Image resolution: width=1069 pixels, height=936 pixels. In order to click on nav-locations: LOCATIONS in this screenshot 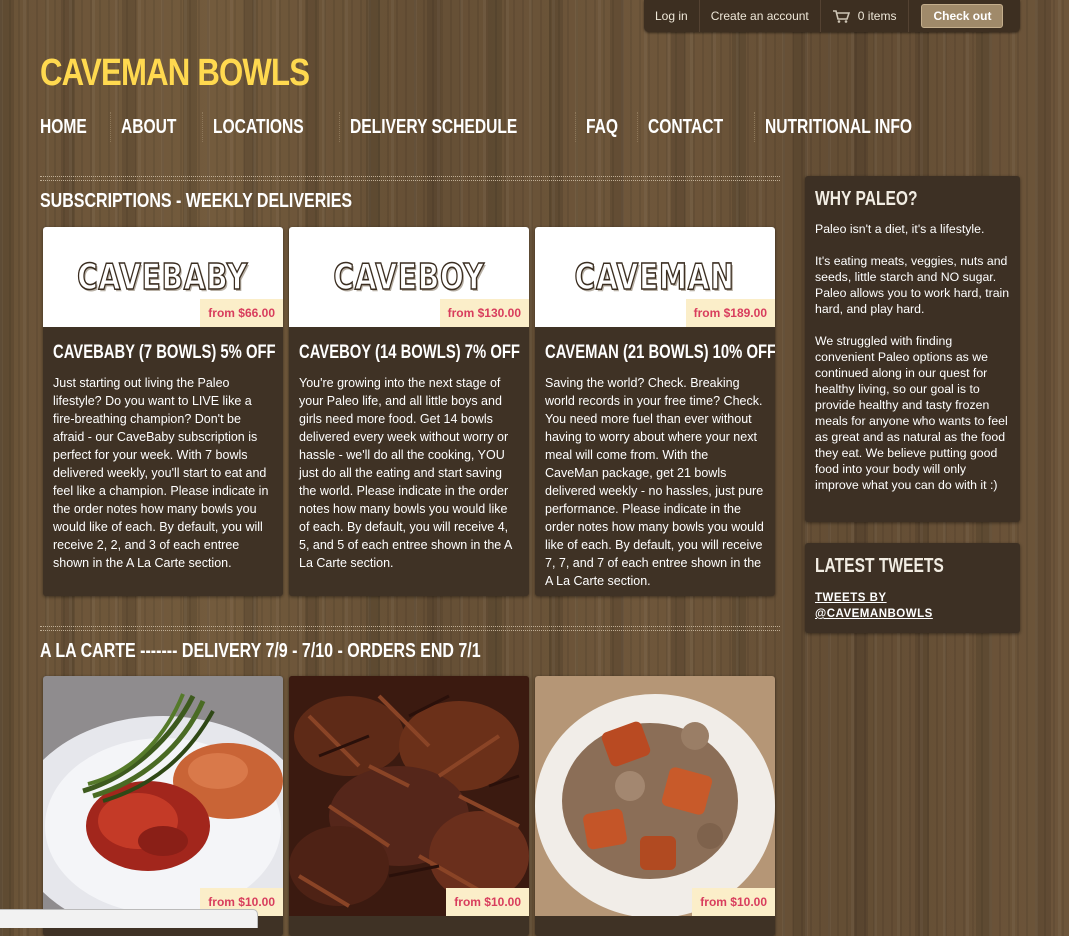, I will do `click(270, 127)`.